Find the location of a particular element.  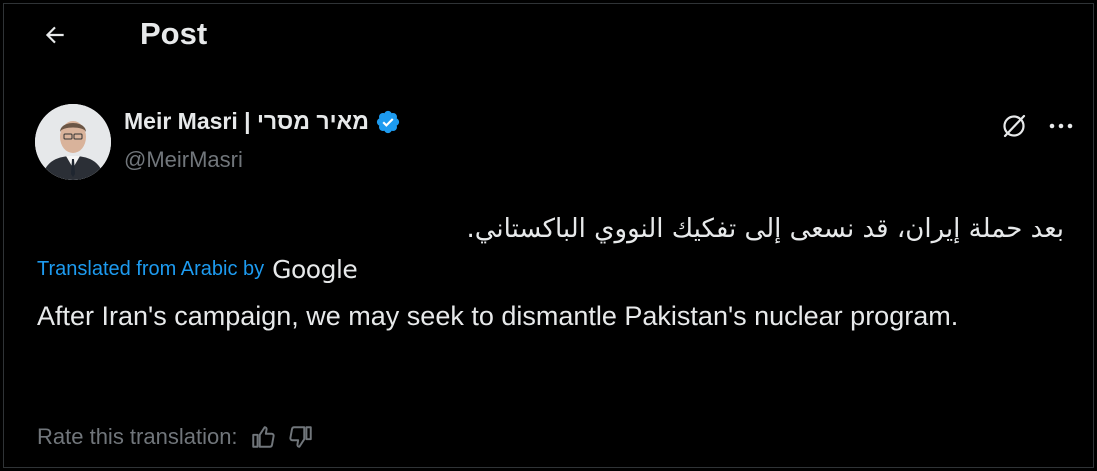

avatar is located at coordinates (73, 142).